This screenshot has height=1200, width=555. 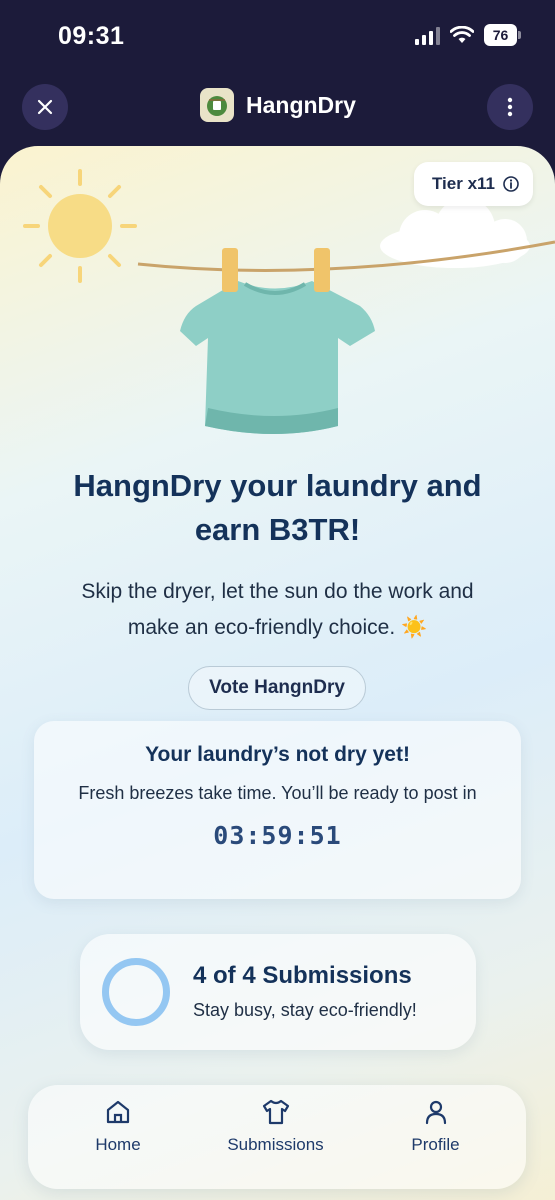 What do you see at coordinates (277, 508) in the screenshot?
I see `hero-headline: HangnDry your laundry and earn B3TR!` at bounding box center [277, 508].